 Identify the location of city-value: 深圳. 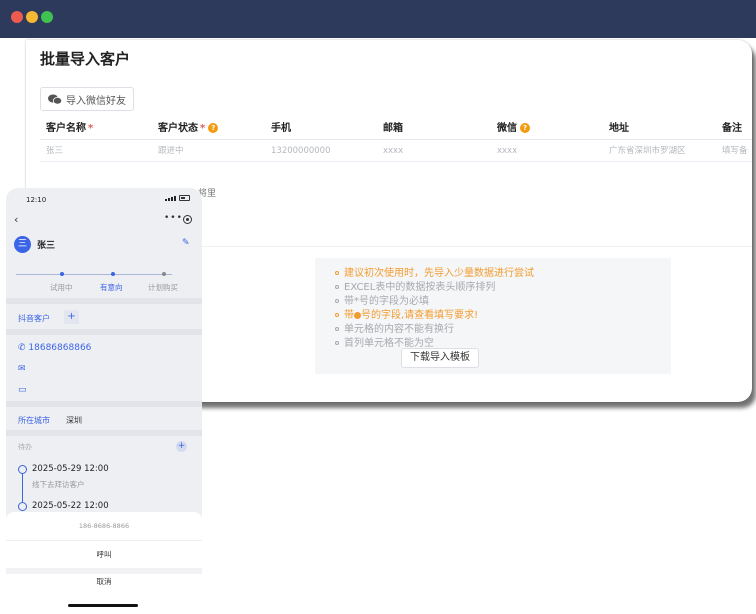
(74, 420).